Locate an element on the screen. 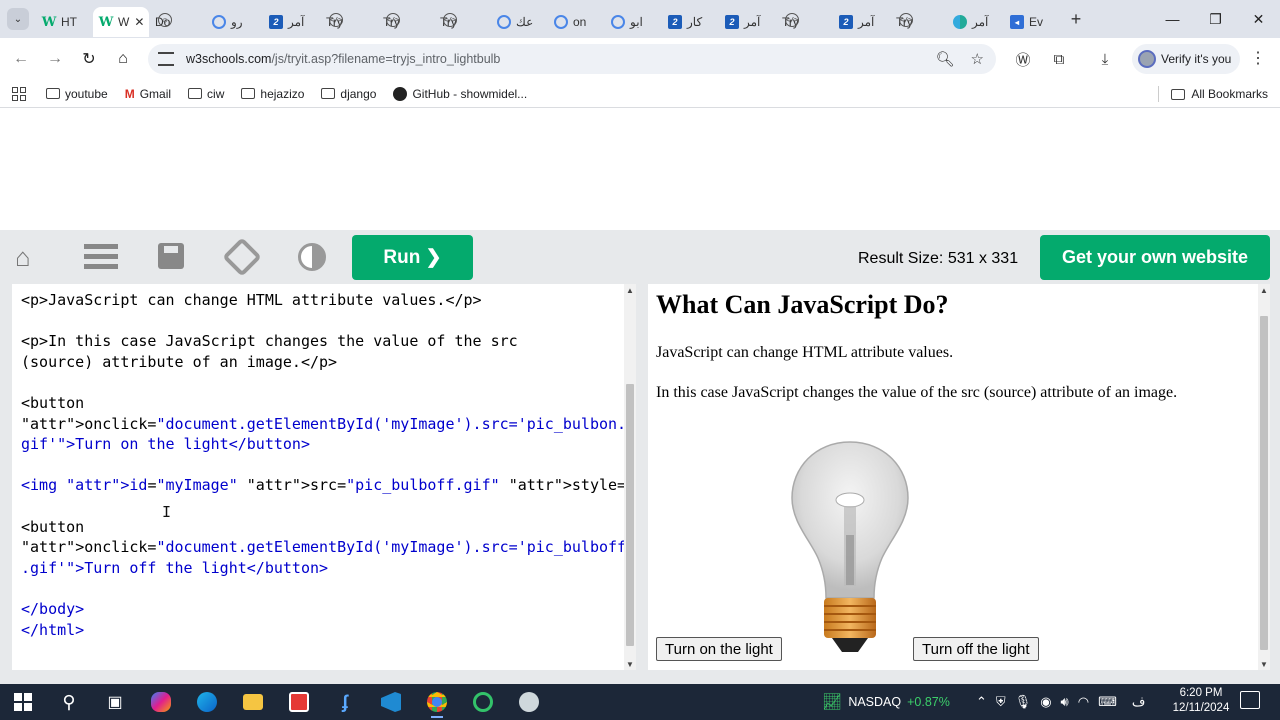  site-info-icon is located at coordinates (166, 59).